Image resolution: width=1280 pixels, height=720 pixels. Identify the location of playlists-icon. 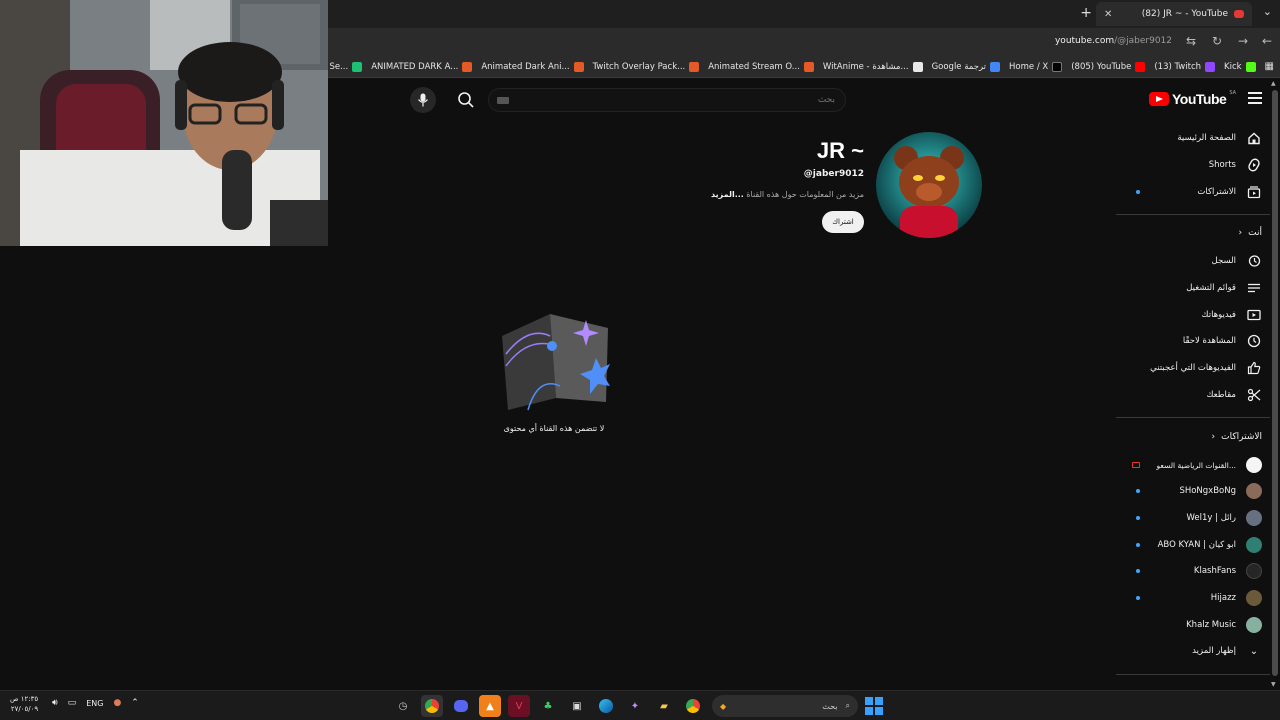
(1254, 288).